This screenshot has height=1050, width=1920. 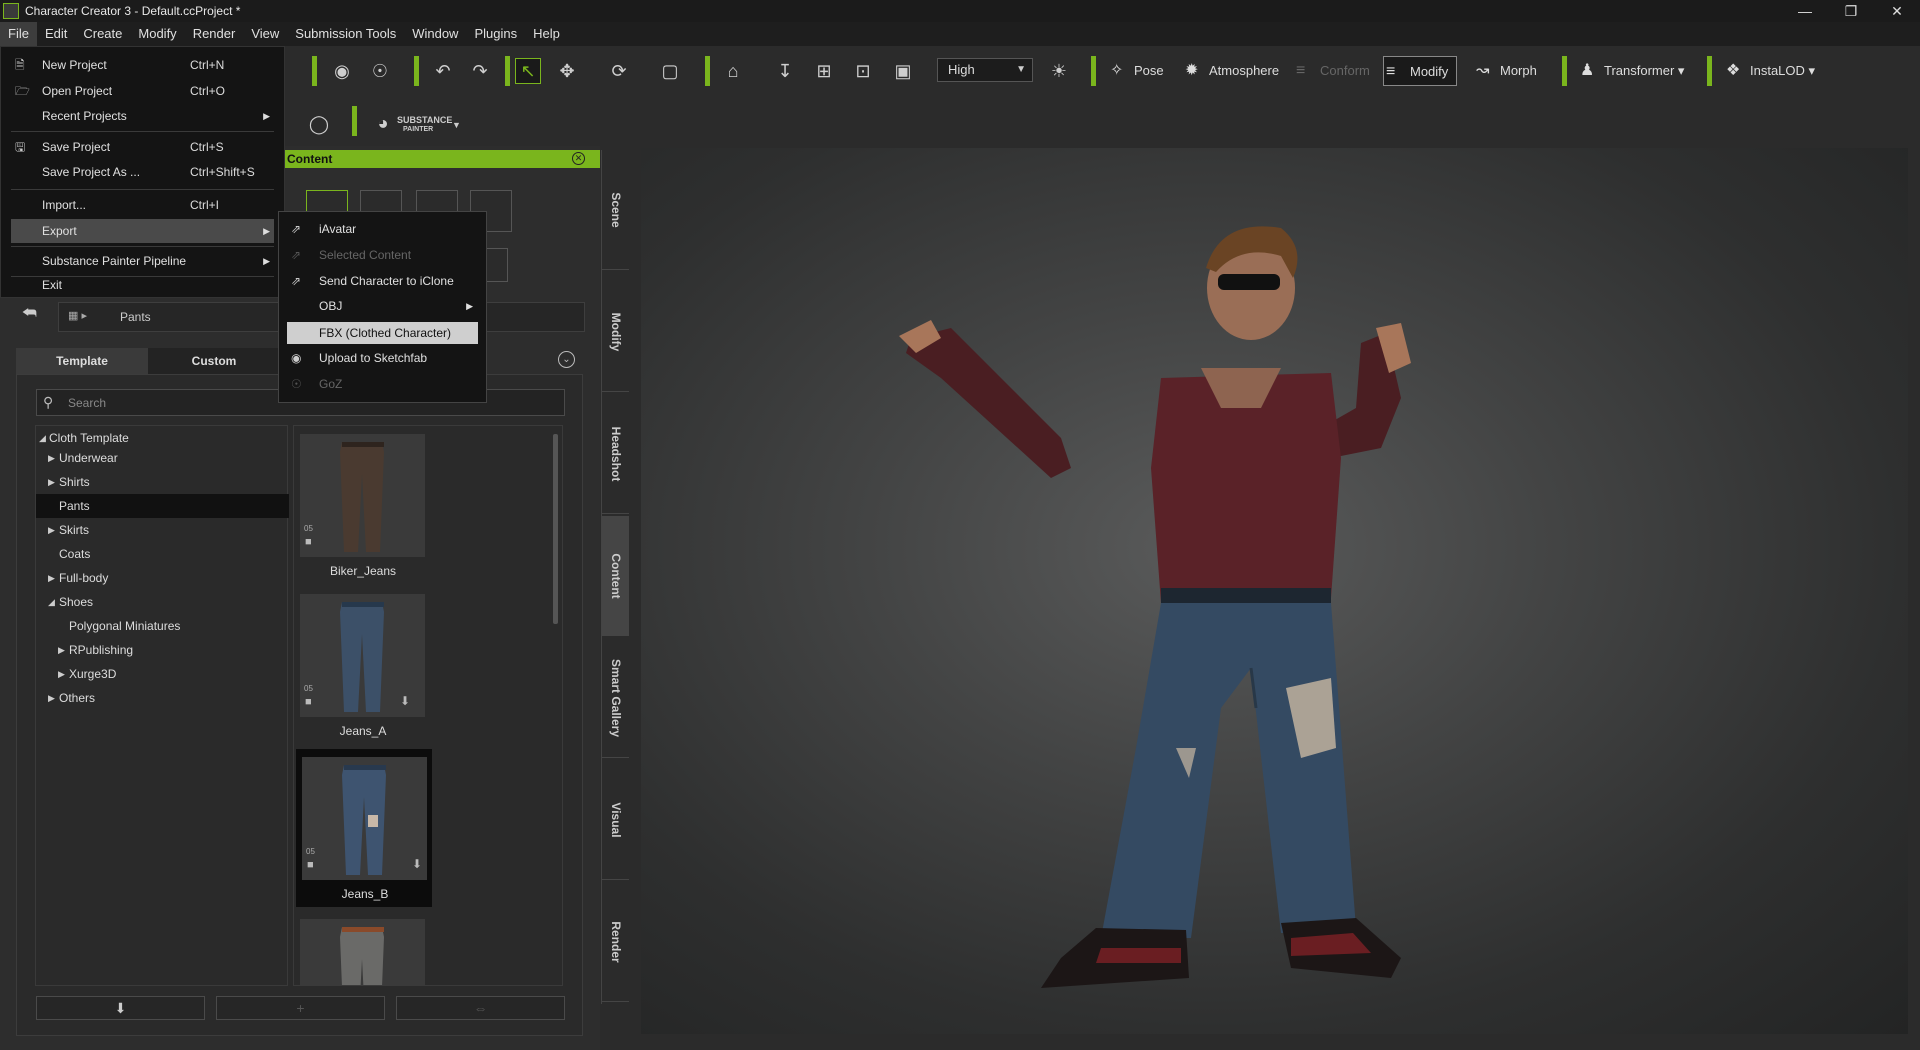 I want to click on menu-new-project: 🗎 New Project Ctrl+N, so click(x=142, y=65).